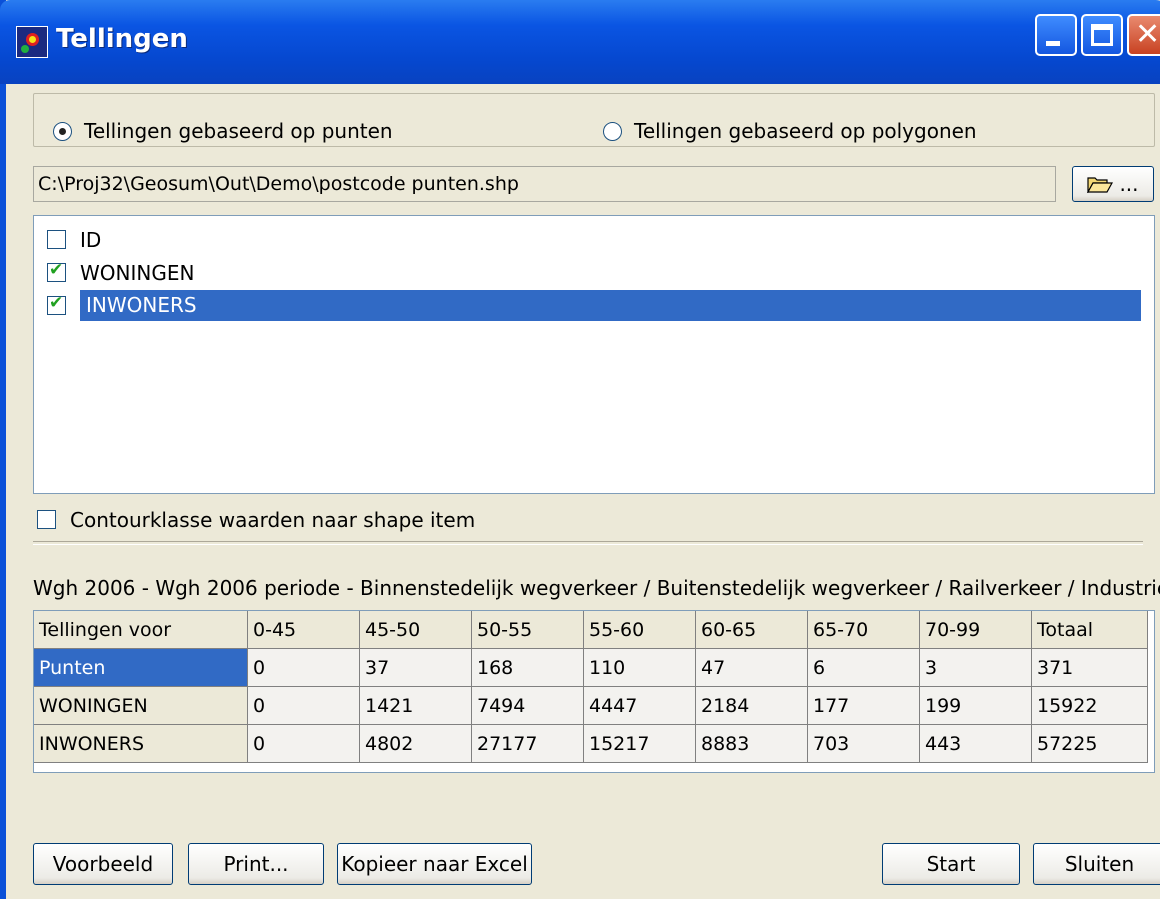 The width and height of the screenshot is (1160, 899). I want to click on field-item-woningen: WONINGEN, so click(120, 272).